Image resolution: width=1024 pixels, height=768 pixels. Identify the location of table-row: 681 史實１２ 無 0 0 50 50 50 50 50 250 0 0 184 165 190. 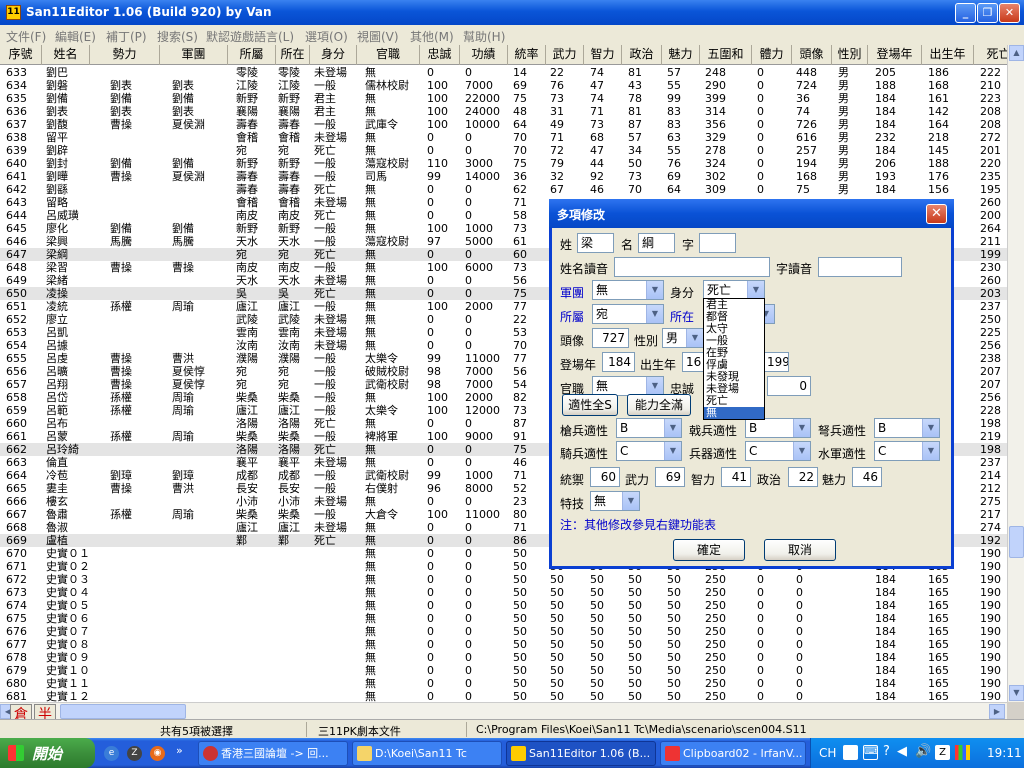
(503, 696).